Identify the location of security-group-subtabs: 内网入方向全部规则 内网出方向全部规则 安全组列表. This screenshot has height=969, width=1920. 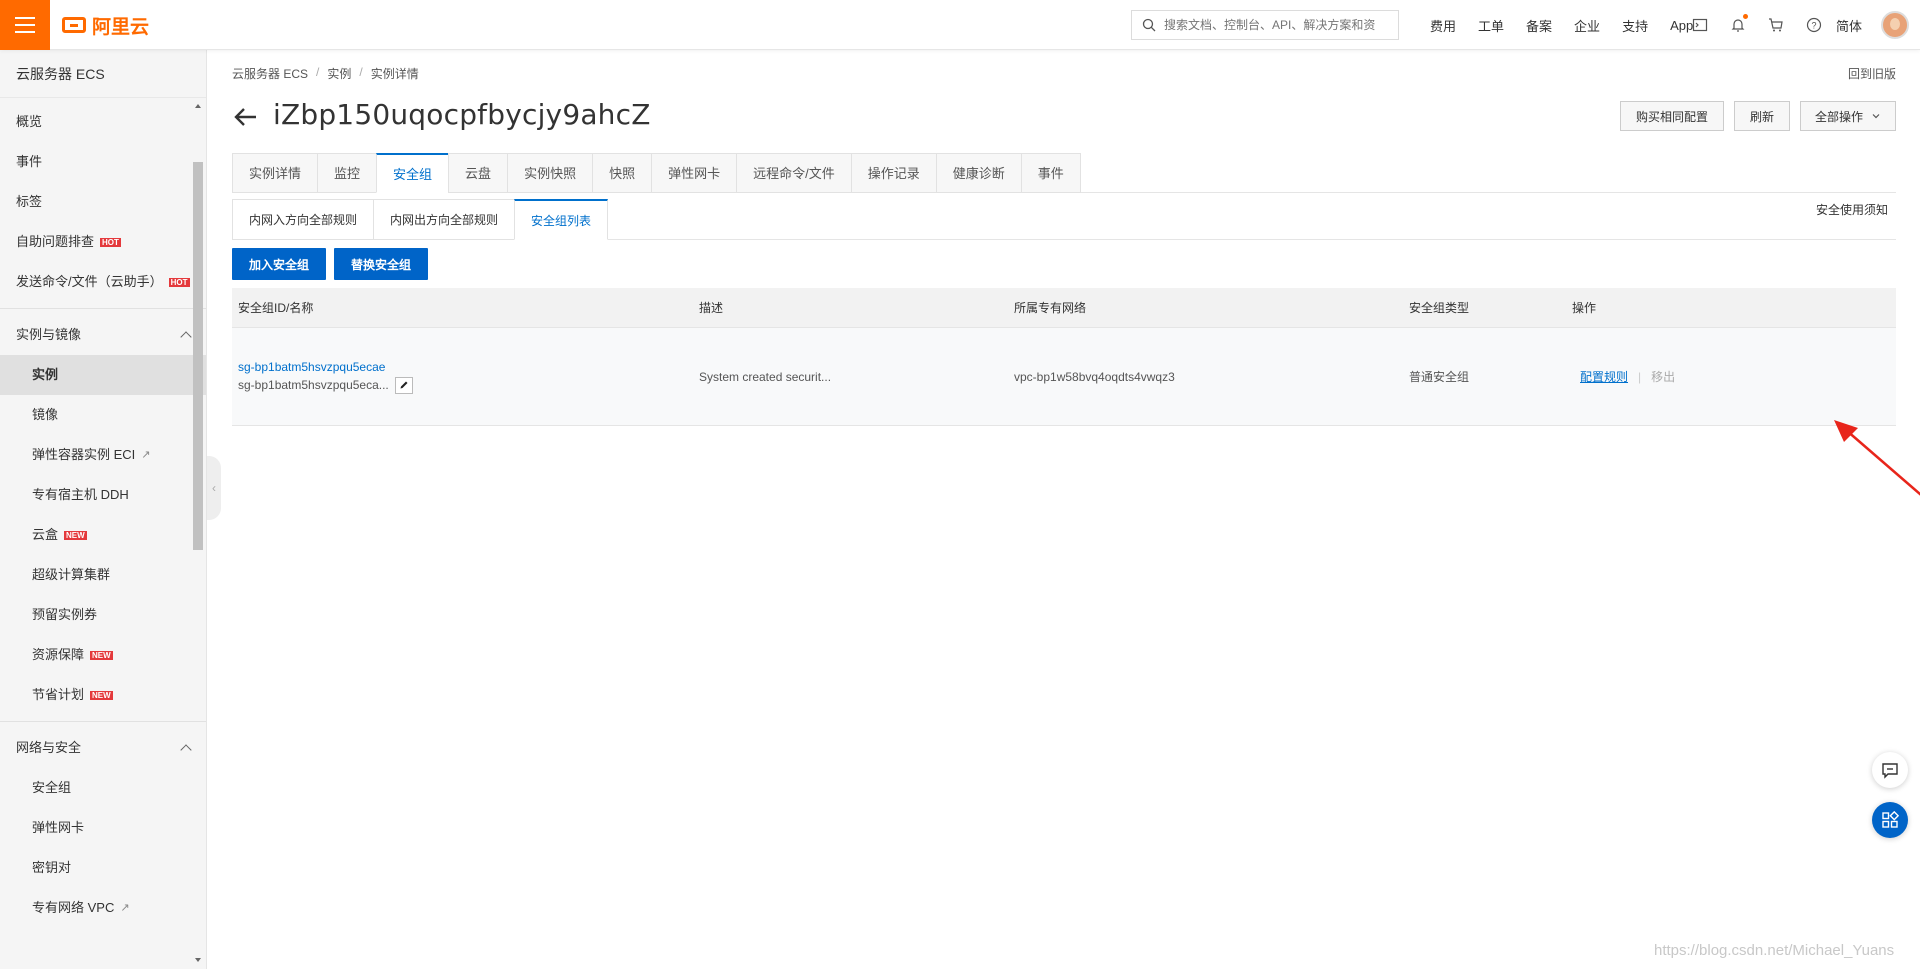
(1064, 219).